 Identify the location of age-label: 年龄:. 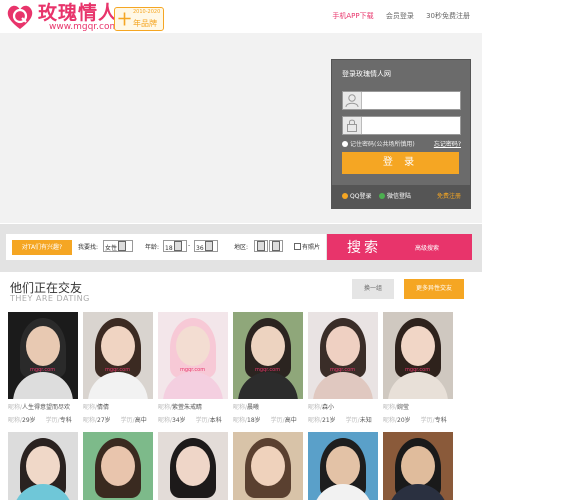
(152, 247).